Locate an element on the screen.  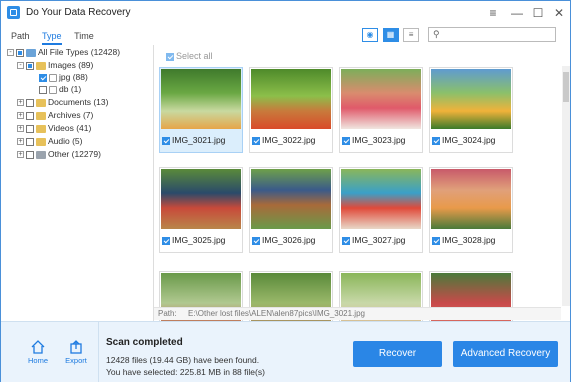
tree-item-archives: + Archives (7) is located at coordinates (55, 116).